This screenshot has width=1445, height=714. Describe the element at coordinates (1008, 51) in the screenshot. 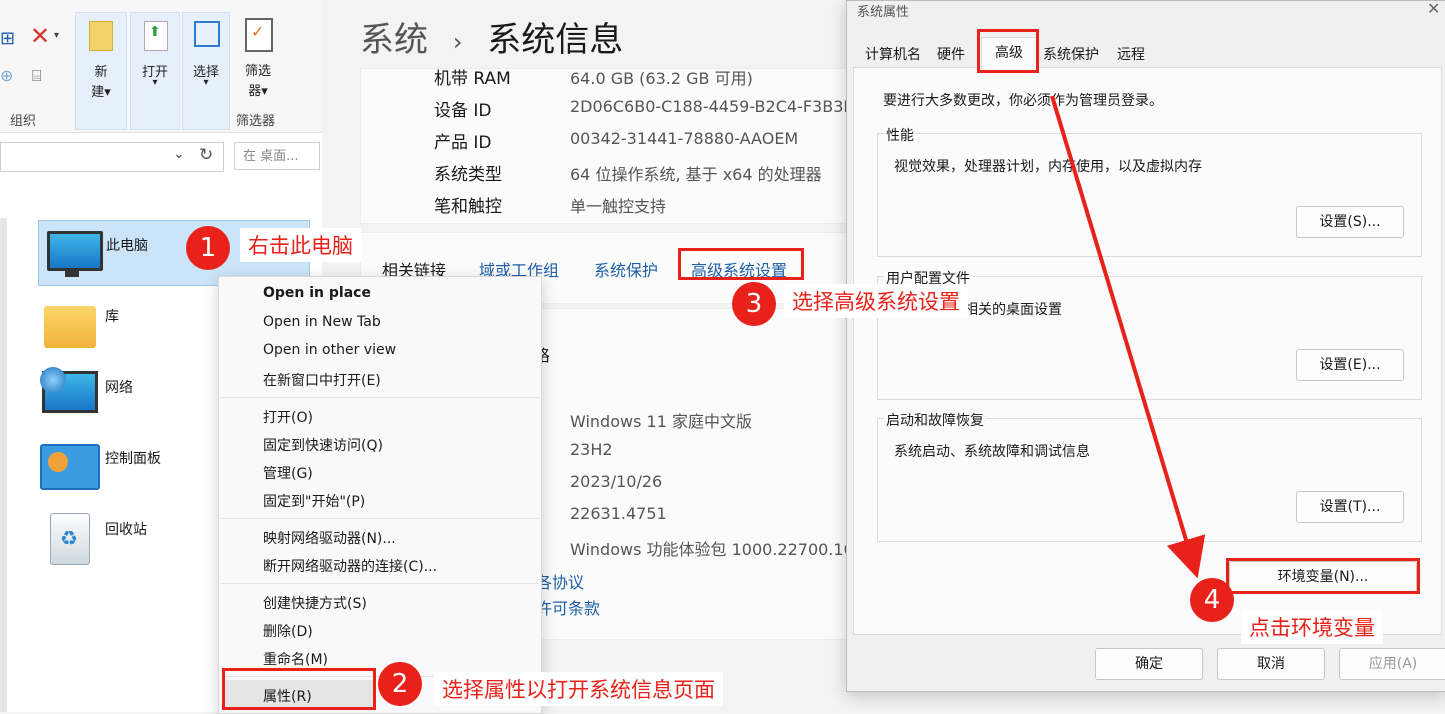

I see `highlight-box-advanced-tab` at that location.